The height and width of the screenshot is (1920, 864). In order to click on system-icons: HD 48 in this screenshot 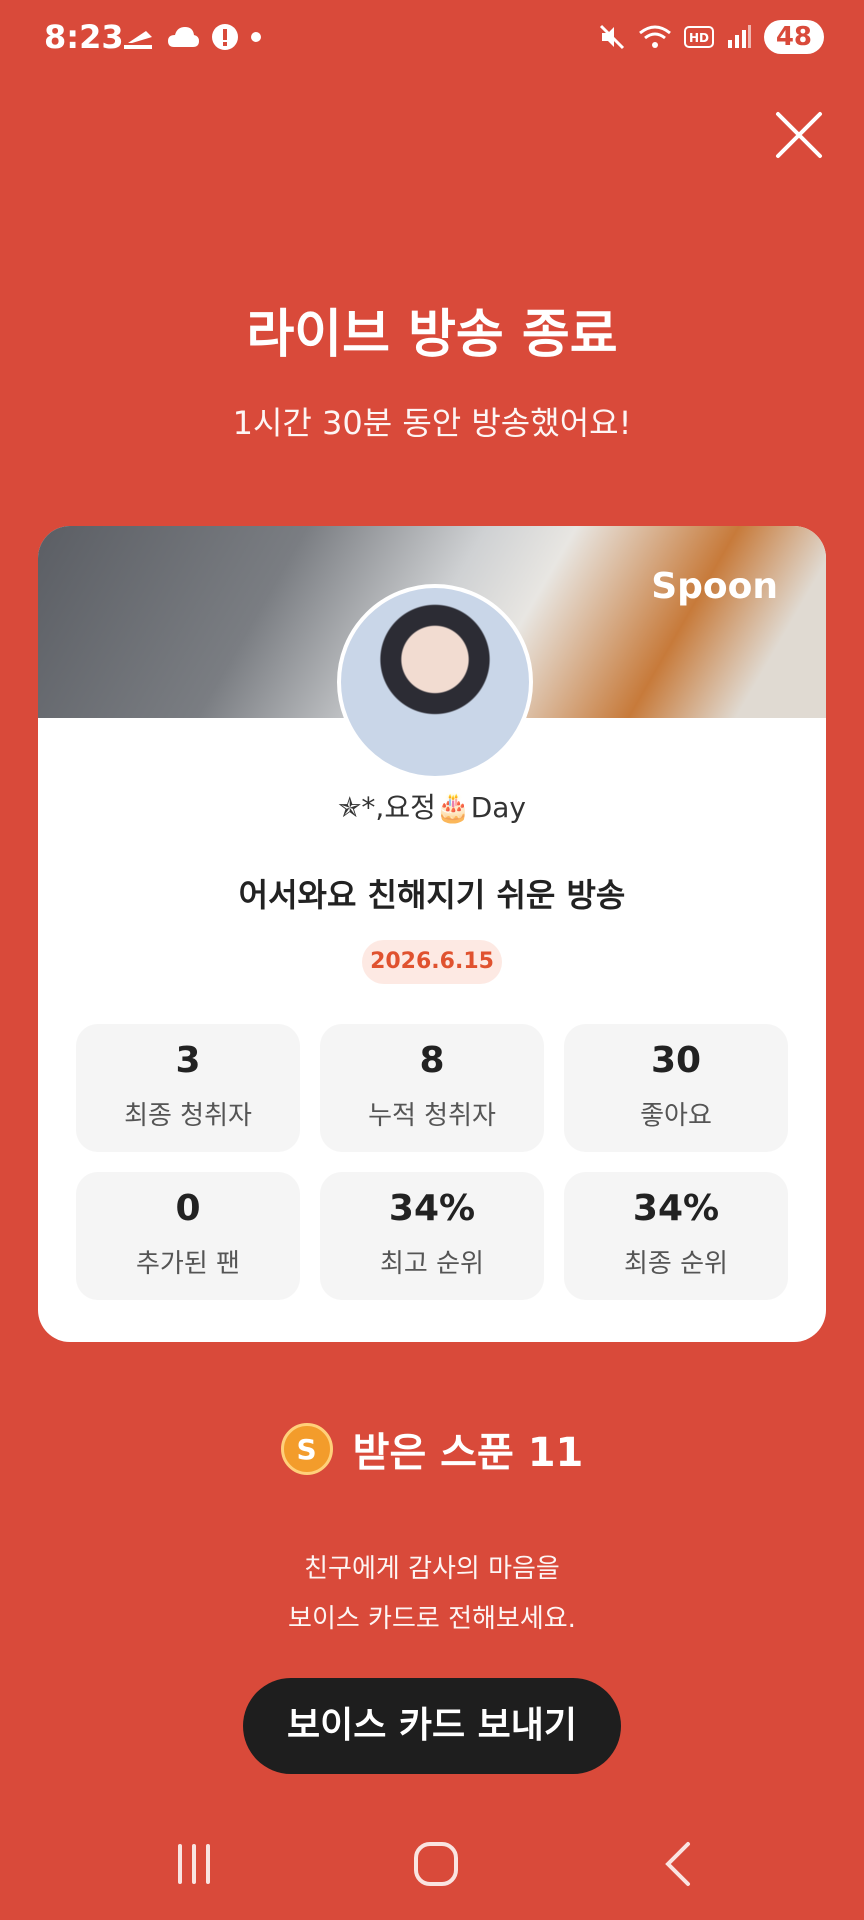, I will do `click(711, 37)`.